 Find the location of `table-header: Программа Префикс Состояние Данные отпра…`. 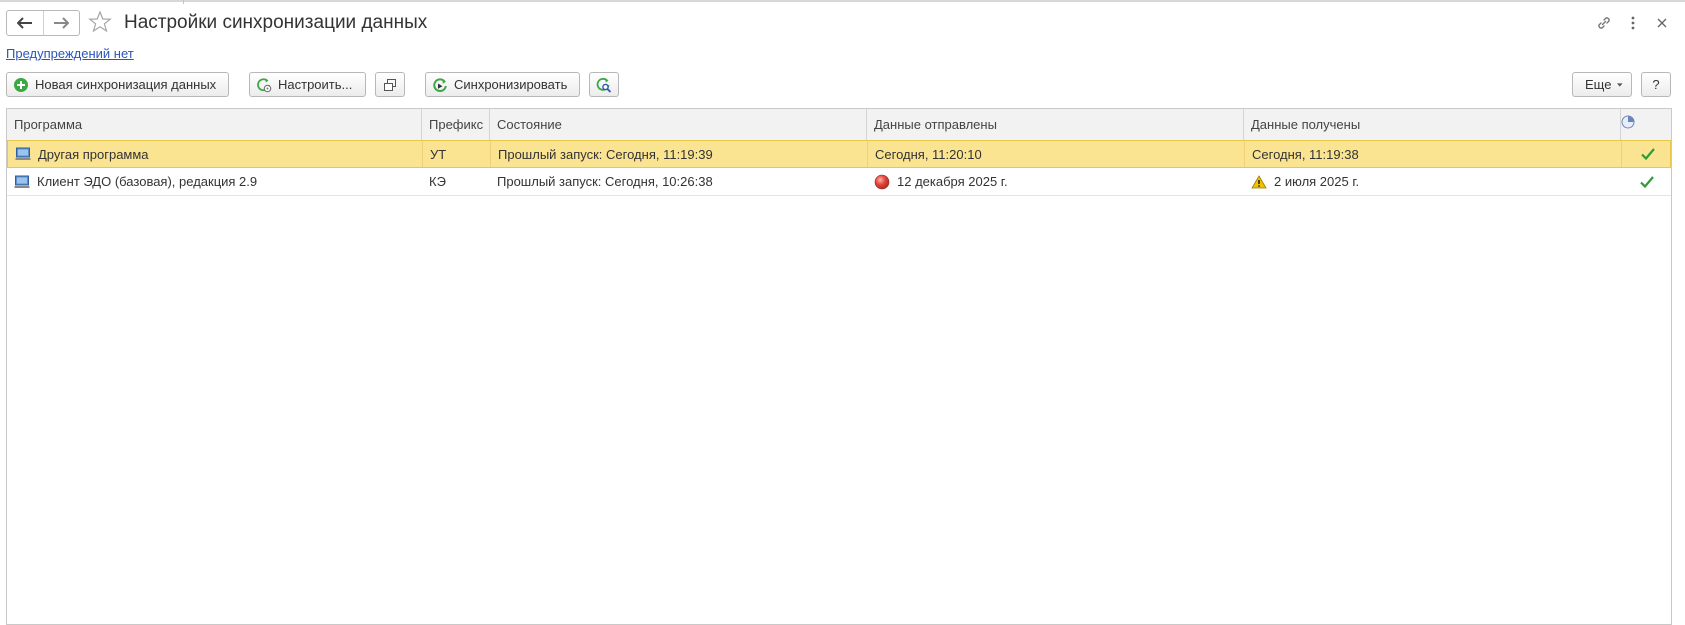

table-header: Программа Префикс Состояние Данные отпра… is located at coordinates (839, 125).